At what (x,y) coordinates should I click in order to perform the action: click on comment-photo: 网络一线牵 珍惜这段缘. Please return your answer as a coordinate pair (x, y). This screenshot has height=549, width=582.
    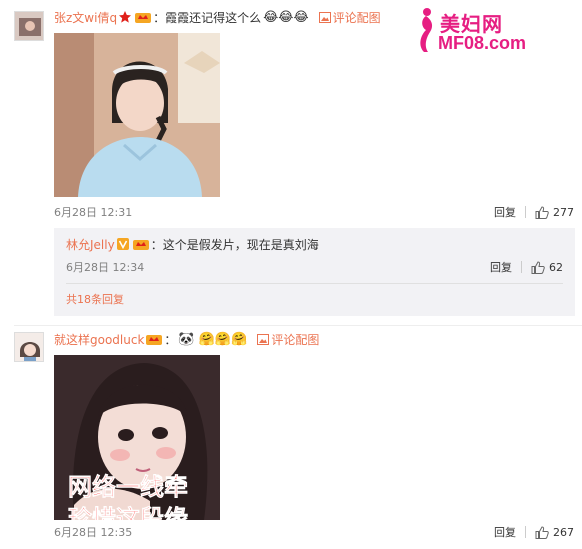
    Looking at the image, I should click on (137, 437).